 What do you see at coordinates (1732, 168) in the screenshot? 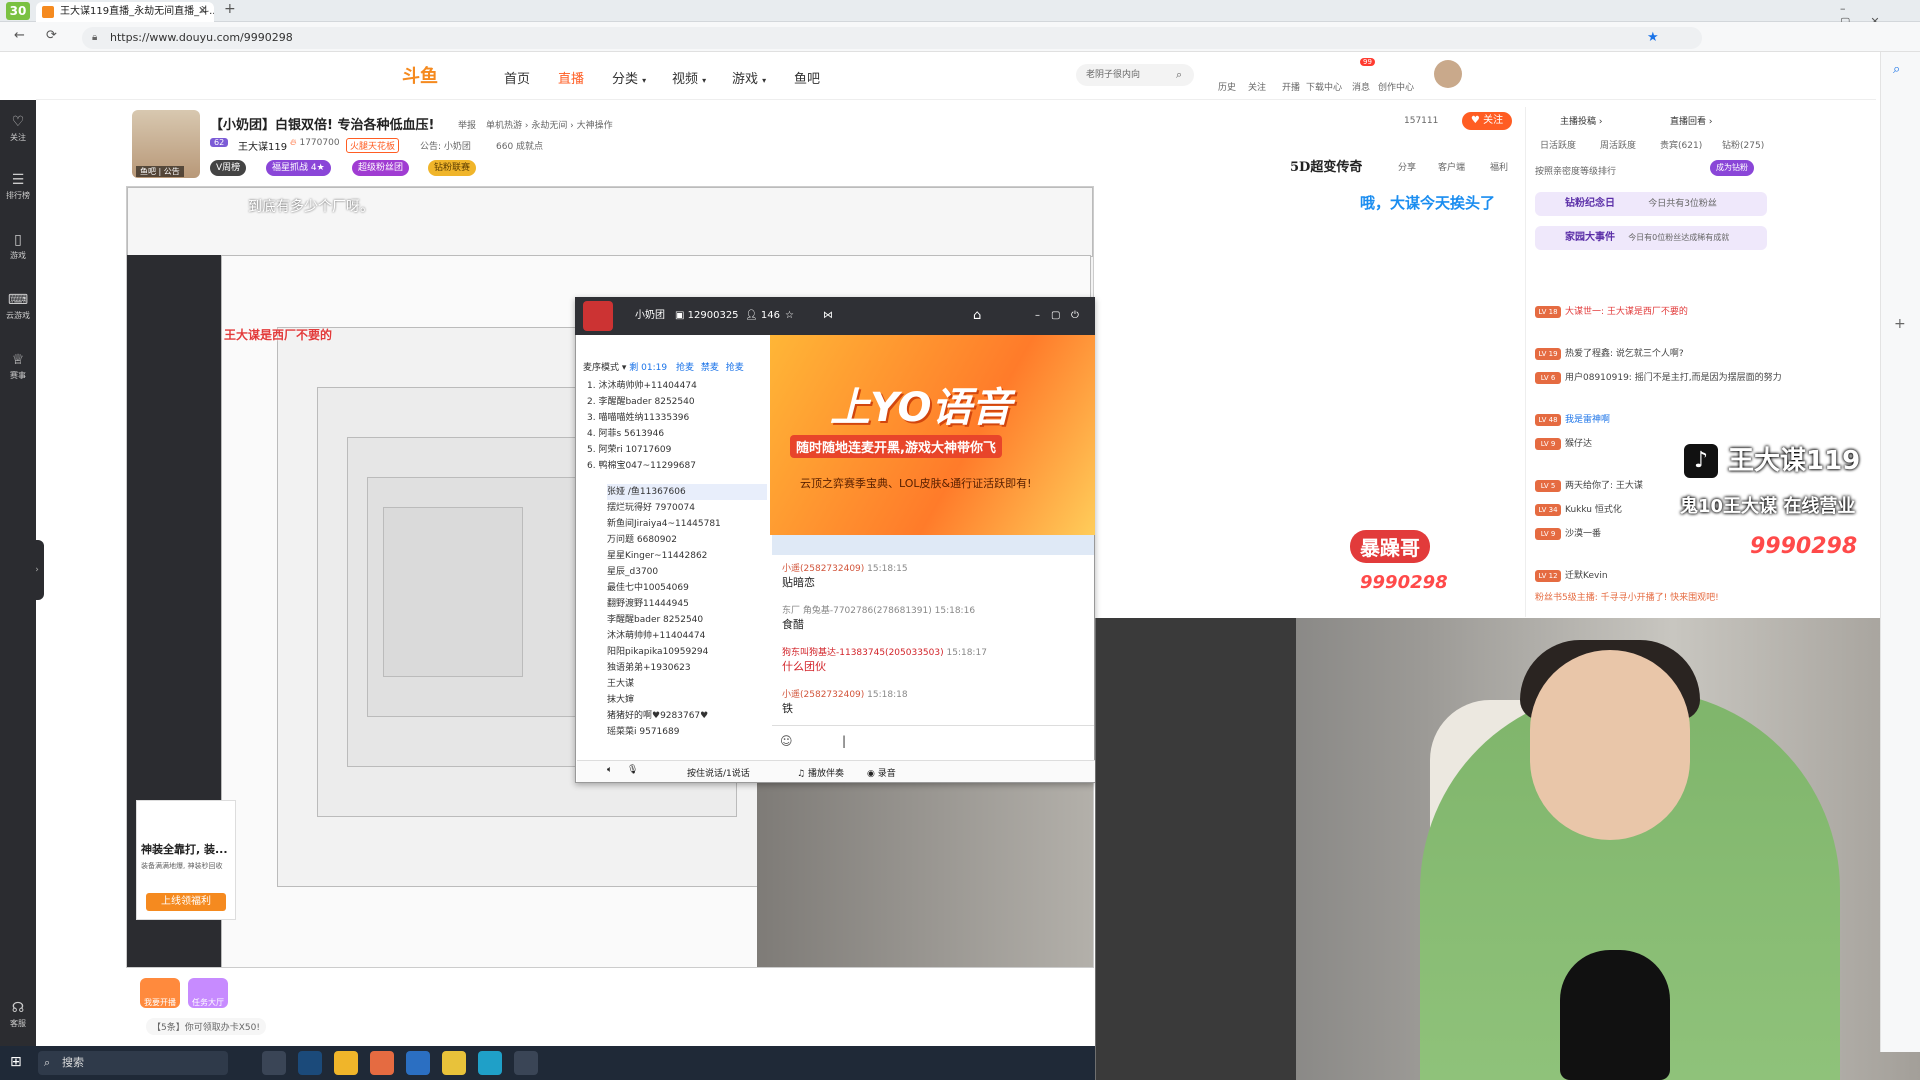
I see `become-fan-button: 成为钻粉` at bounding box center [1732, 168].